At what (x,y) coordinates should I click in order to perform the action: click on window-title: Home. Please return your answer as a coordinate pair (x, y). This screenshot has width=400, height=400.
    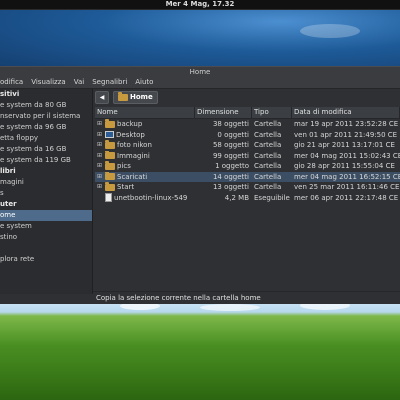
    Looking at the image, I should click on (200, 72).